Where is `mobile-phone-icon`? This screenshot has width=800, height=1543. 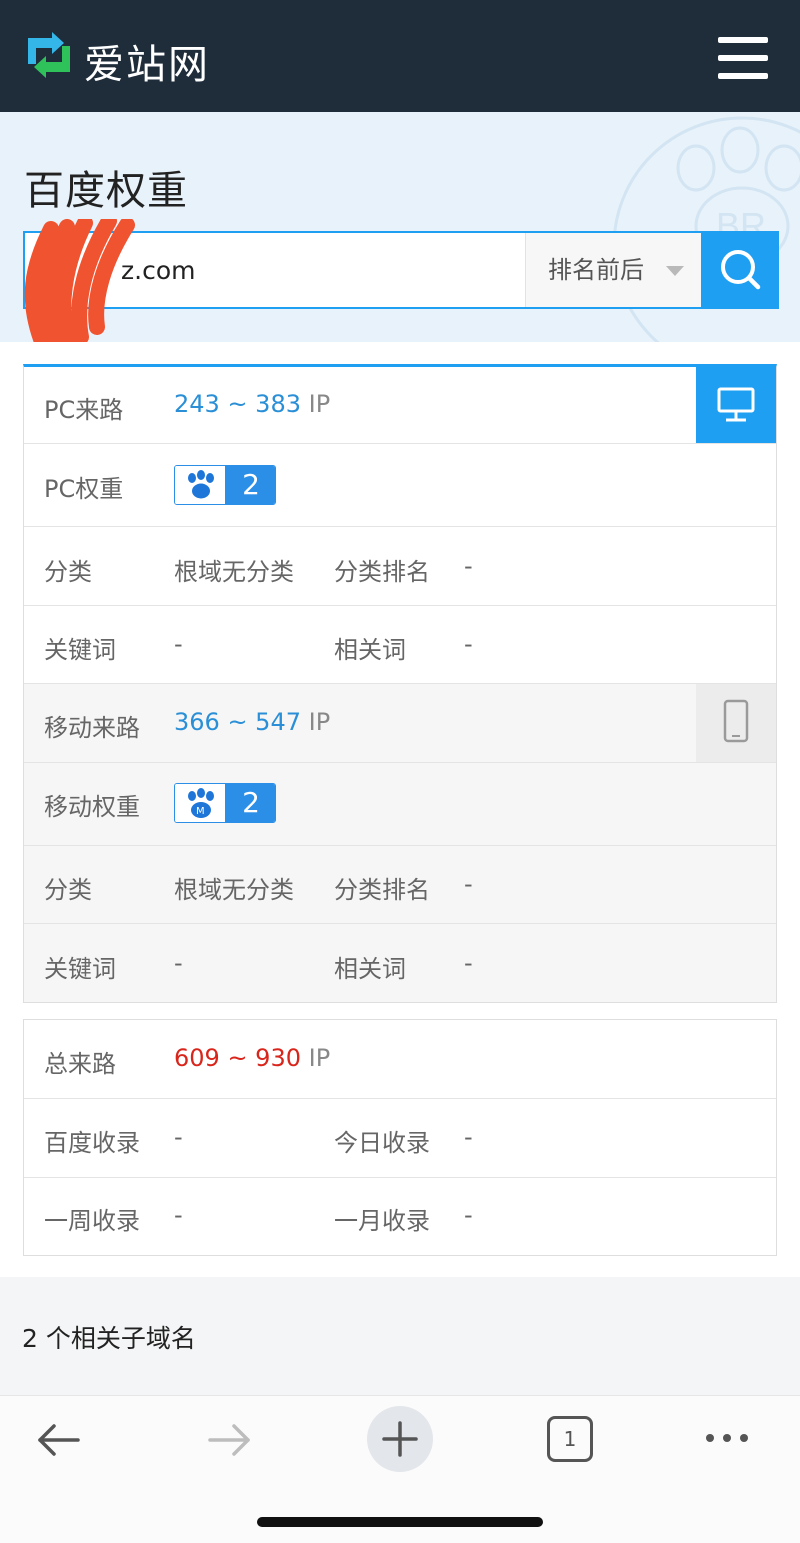 mobile-phone-icon is located at coordinates (736, 721).